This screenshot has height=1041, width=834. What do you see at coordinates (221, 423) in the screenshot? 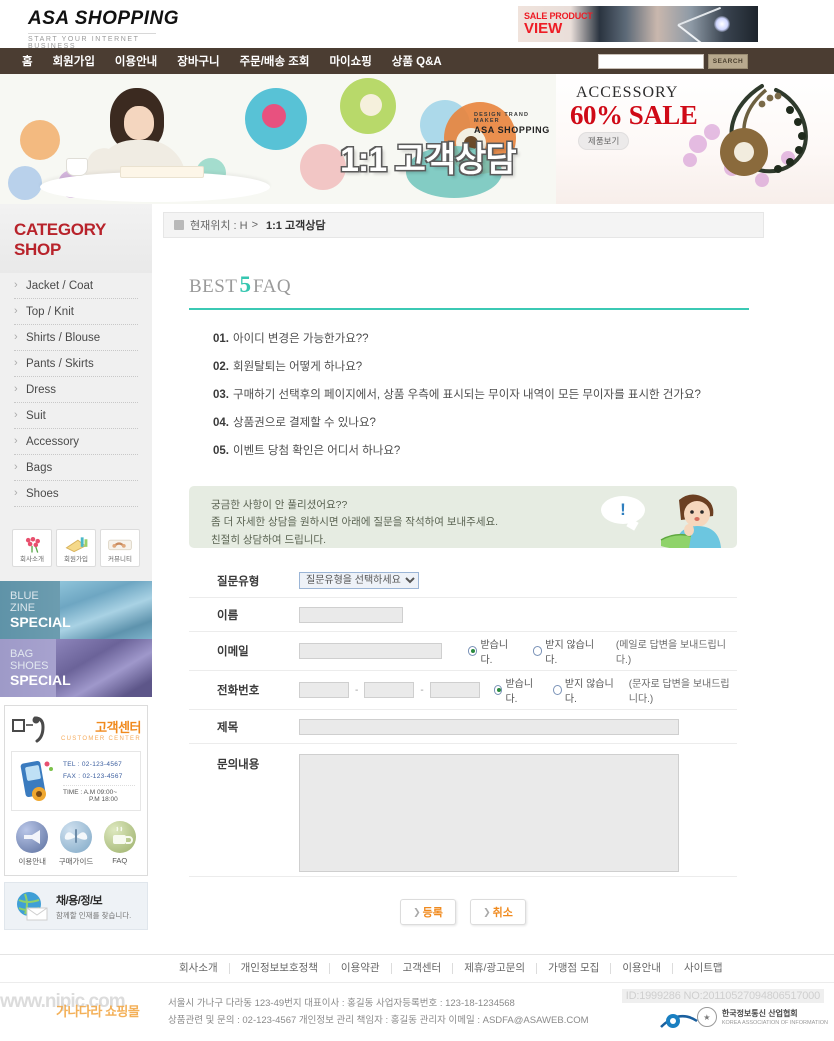
I see `faq-item-number: 04.` at bounding box center [221, 423].